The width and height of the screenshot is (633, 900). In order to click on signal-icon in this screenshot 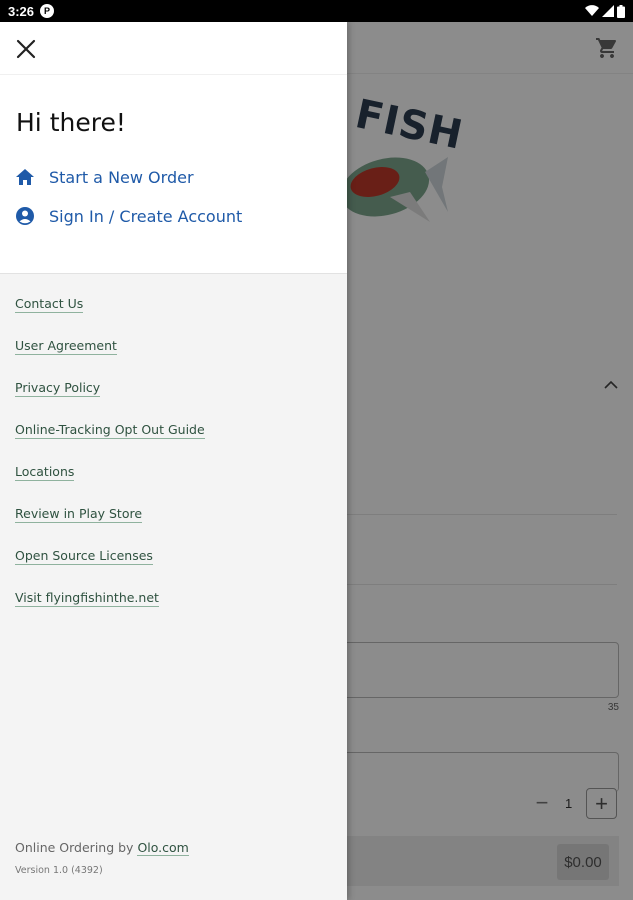, I will do `click(608, 11)`.